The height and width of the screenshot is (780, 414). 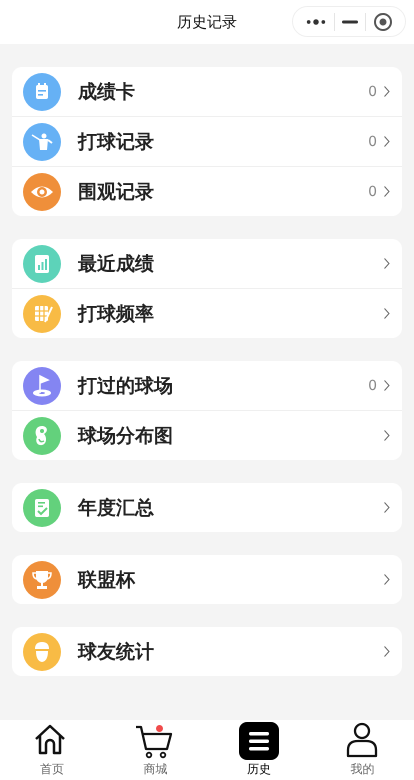 What do you see at coordinates (125, 386) in the screenshot?
I see `menu-label: 打过的球场` at bounding box center [125, 386].